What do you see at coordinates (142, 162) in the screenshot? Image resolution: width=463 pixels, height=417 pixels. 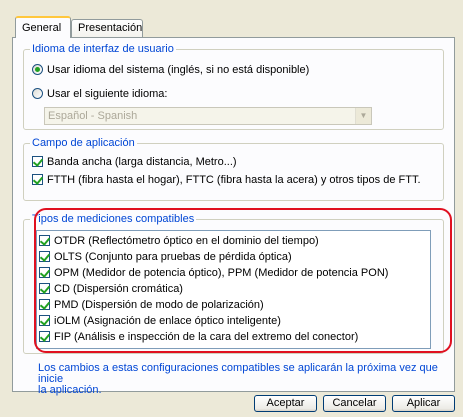 I see `checkbox-broadband-label: Banda ancha (larga distancia, Metro...)` at bounding box center [142, 162].